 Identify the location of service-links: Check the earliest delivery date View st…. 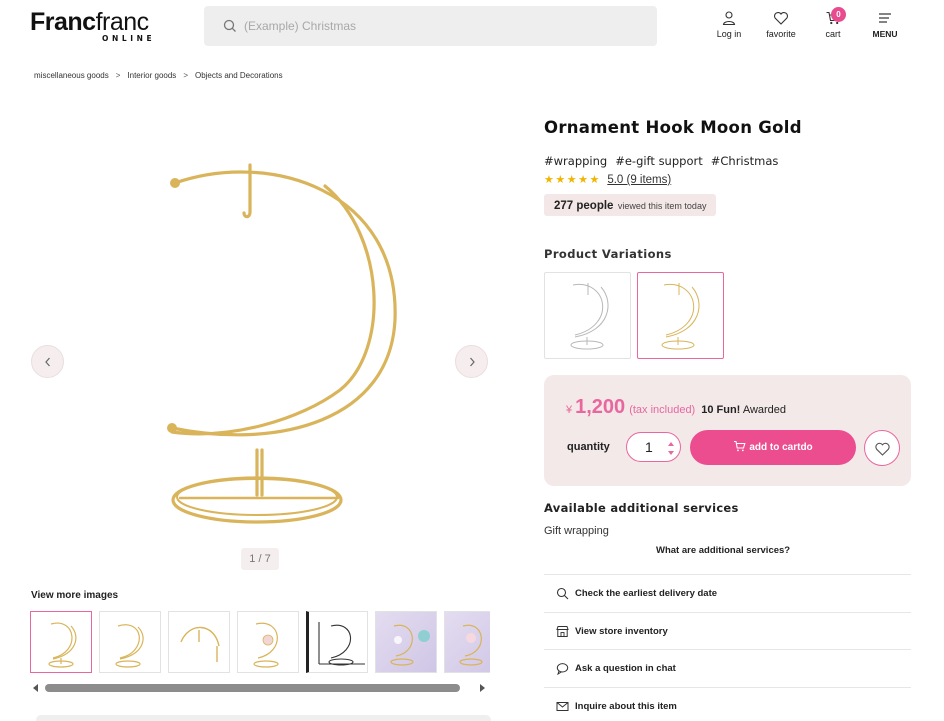
(727, 647).